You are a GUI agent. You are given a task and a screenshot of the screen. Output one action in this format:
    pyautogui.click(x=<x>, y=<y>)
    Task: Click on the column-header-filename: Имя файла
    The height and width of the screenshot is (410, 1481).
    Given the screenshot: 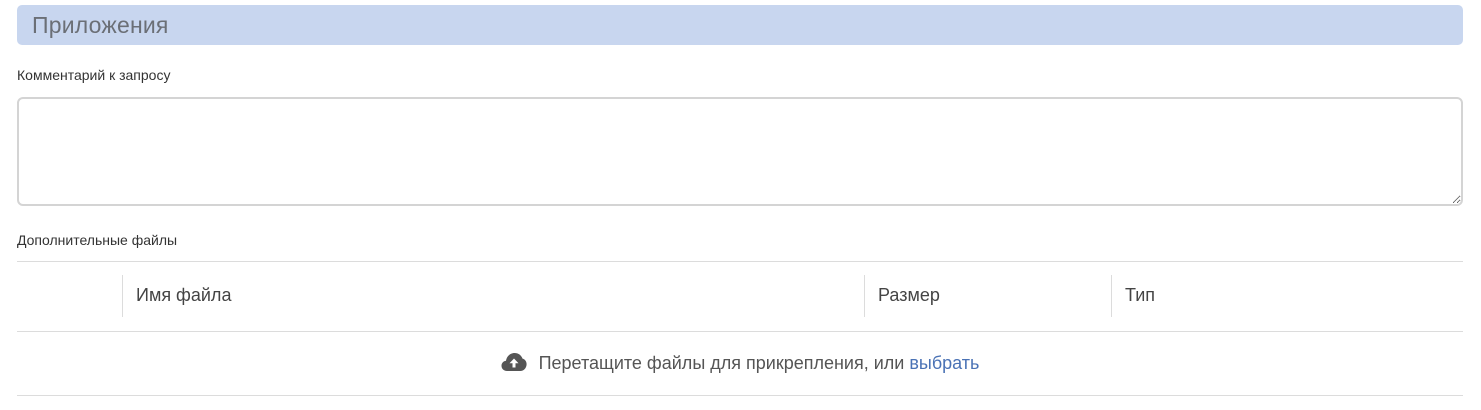 What is the action you would take?
    pyautogui.click(x=183, y=295)
    